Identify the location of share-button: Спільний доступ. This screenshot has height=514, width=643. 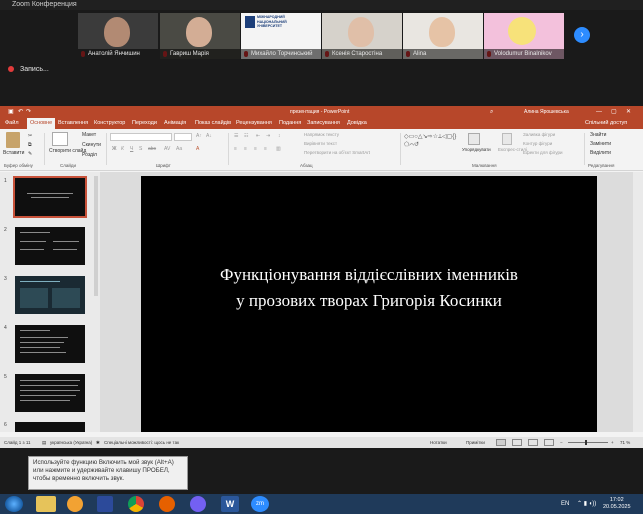
(606, 123).